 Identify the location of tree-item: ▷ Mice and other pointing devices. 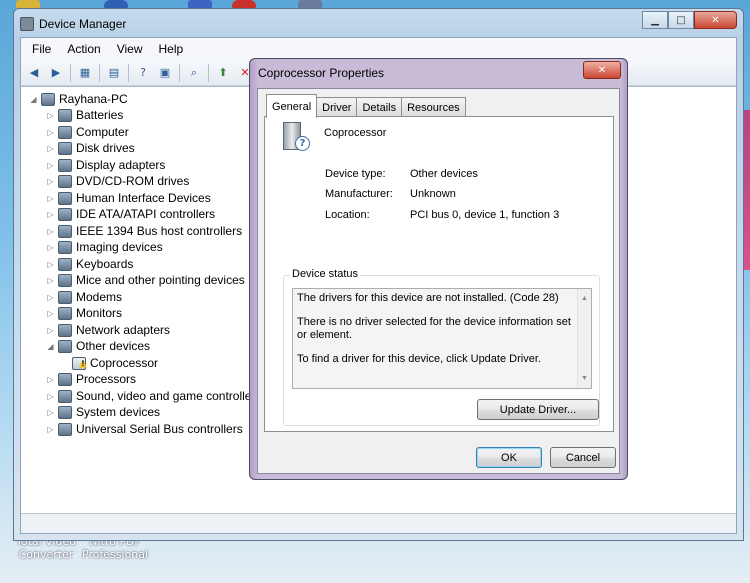
(145, 280).